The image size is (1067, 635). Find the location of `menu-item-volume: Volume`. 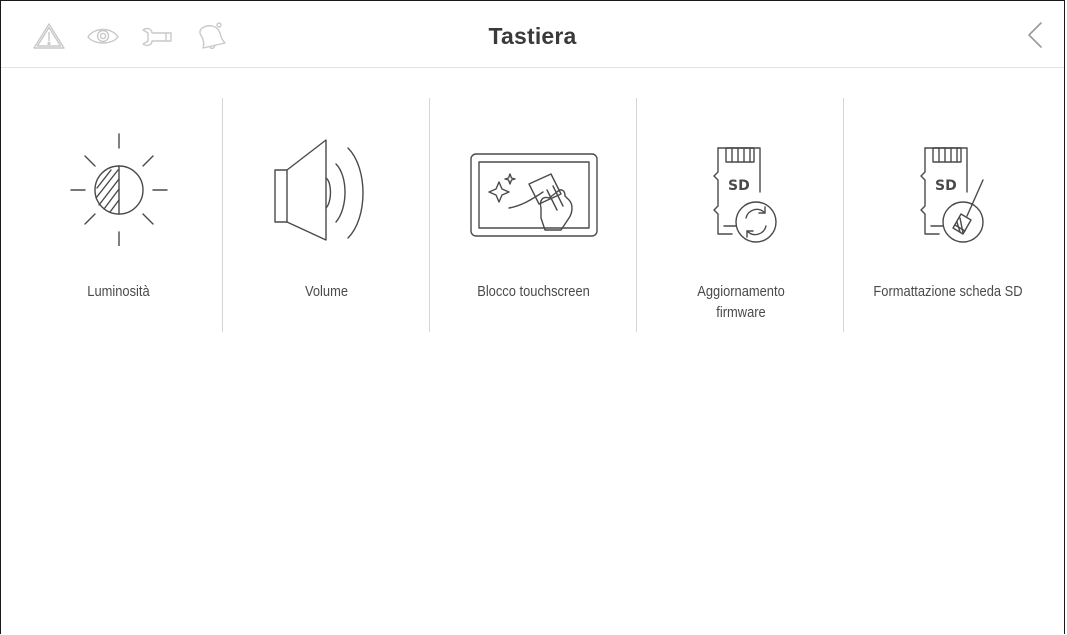

menu-item-volume: Volume is located at coordinates (326, 215).